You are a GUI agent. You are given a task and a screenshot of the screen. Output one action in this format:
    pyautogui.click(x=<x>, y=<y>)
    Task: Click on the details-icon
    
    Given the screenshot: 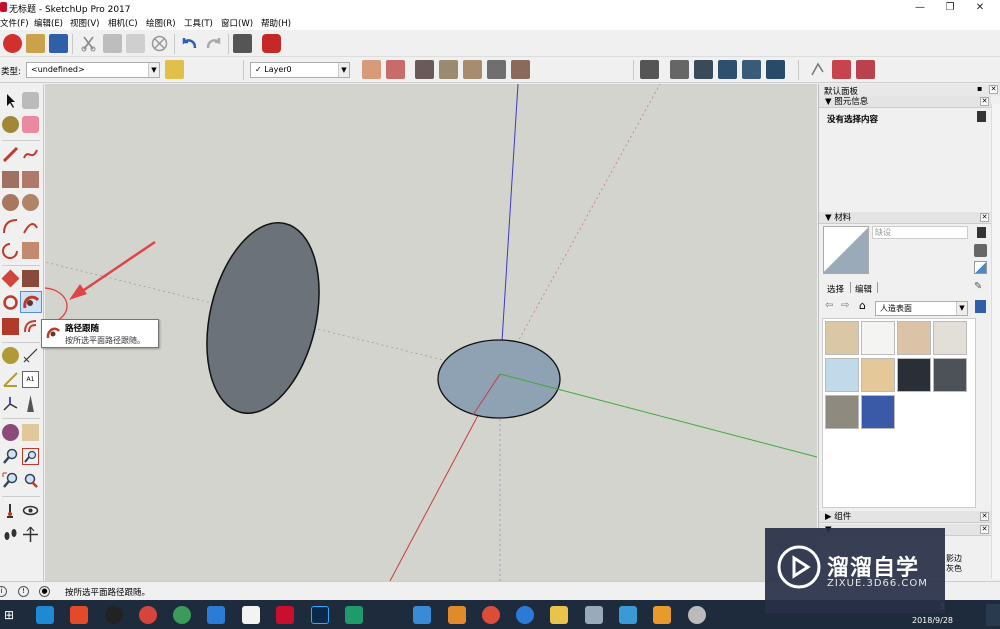 What is the action you would take?
    pyautogui.click(x=980, y=306)
    